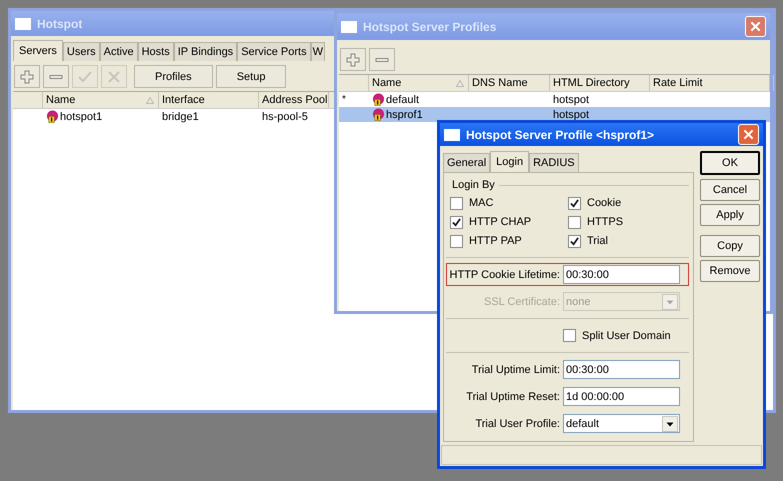 Image resolution: width=783 pixels, height=481 pixels. I want to click on window-title: Hotspot, so click(59, 23).